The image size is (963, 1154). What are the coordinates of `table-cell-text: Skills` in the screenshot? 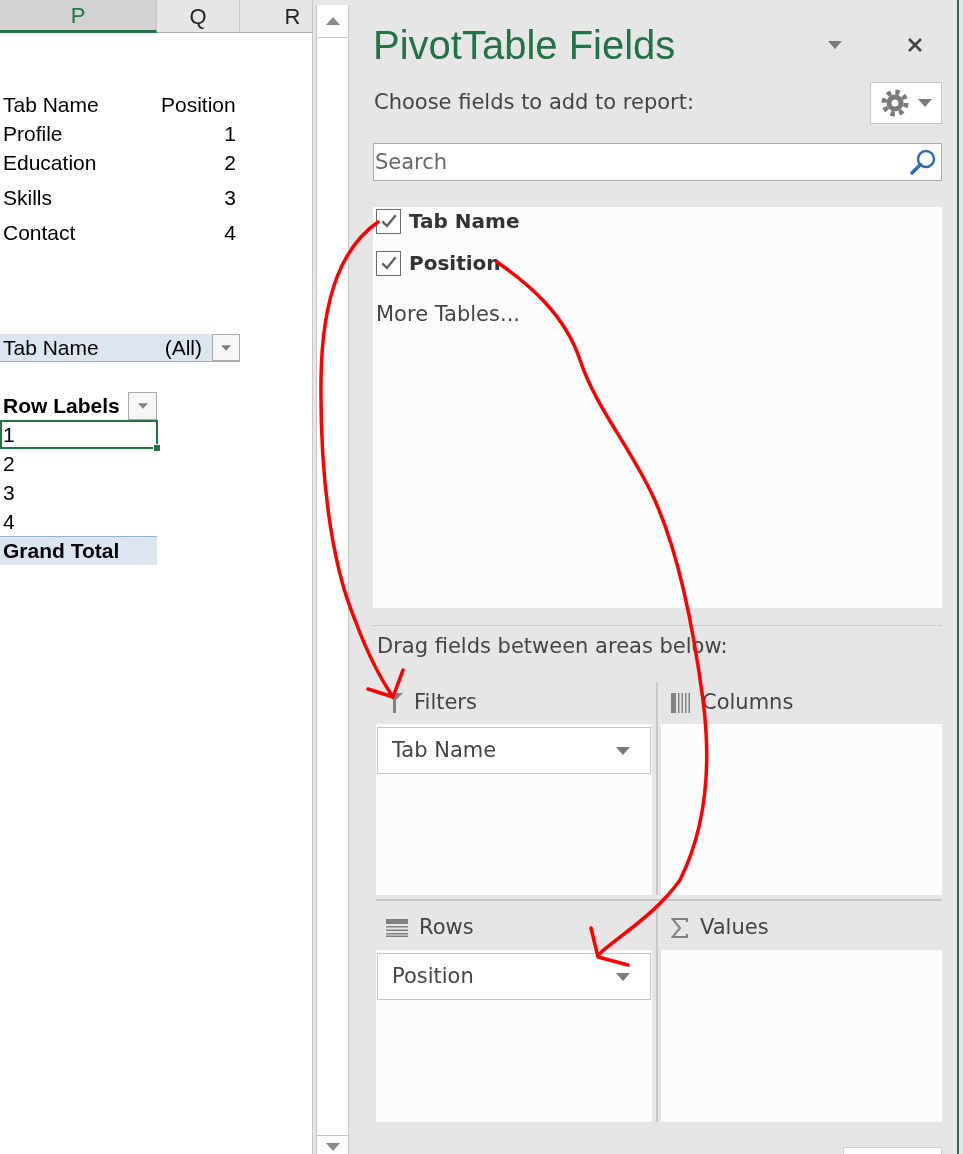 It's located at (27, 197).